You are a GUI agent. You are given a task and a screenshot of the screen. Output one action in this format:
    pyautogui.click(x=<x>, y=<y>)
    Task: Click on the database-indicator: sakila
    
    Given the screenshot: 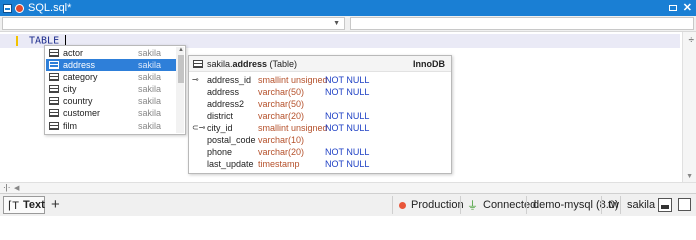 What is the action you would take?
    pyautogui.click(x=637, y=205)
    